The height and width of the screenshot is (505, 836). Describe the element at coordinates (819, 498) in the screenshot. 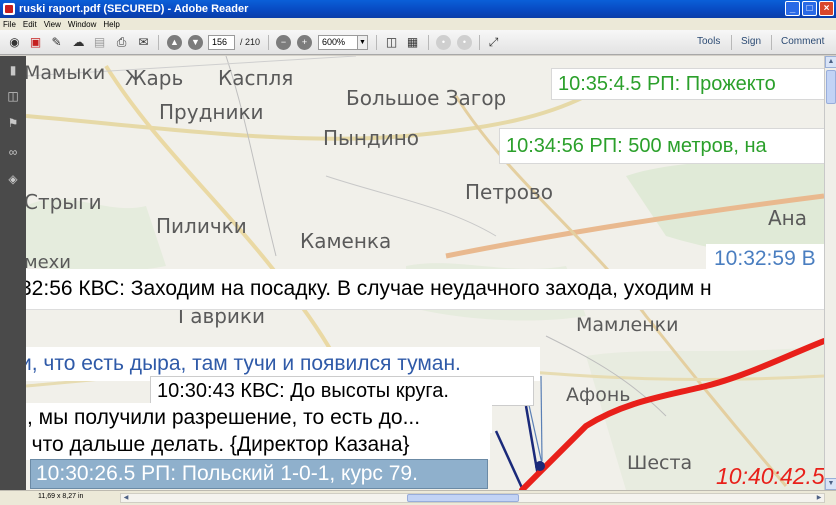

I see `scroll-right-arrow-icon: ▶` at that location.